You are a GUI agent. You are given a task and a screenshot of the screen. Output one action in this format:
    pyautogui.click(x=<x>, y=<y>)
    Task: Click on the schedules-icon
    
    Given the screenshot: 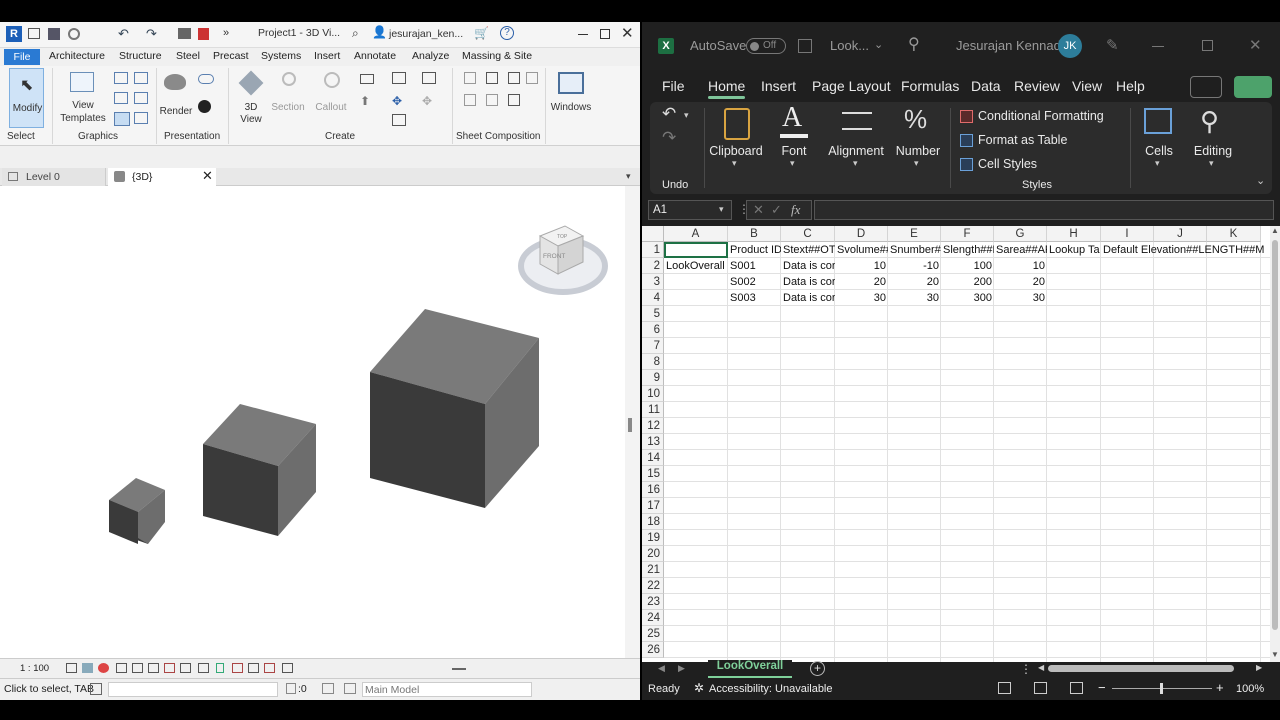 What is the action you would take?
    pyautogui.click(x=429, y=78)
    